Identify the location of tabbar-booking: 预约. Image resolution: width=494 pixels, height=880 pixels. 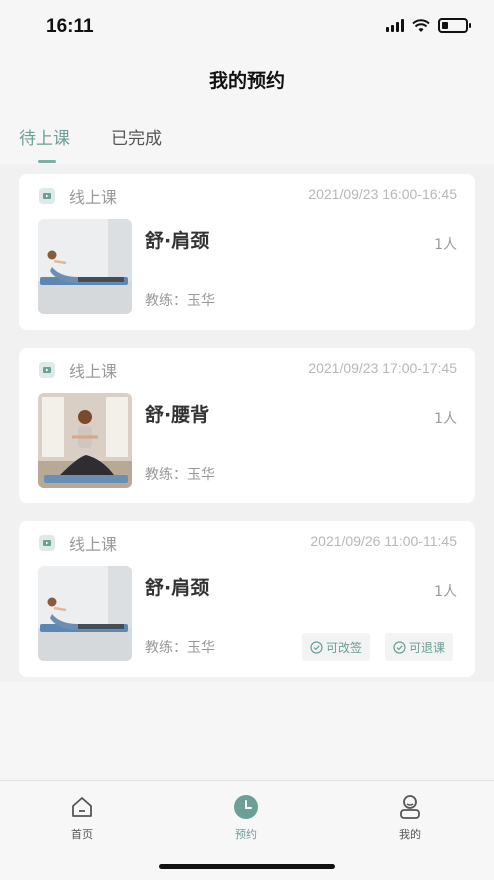
(246, 817).